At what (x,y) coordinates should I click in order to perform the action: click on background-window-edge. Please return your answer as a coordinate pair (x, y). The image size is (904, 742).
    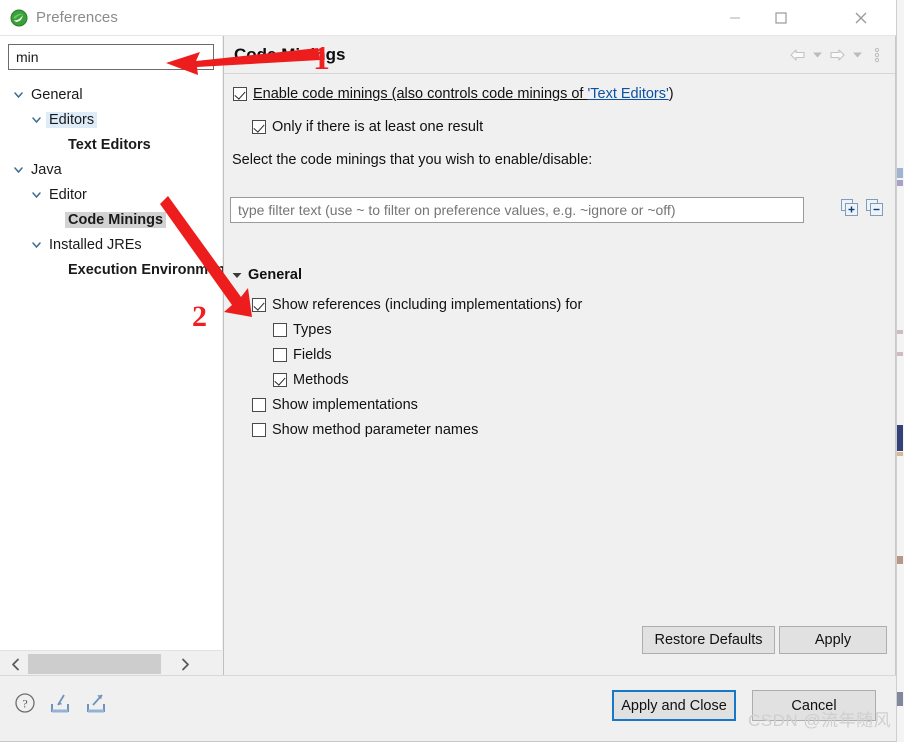
    Looking at the image, I should click on (900, 371).